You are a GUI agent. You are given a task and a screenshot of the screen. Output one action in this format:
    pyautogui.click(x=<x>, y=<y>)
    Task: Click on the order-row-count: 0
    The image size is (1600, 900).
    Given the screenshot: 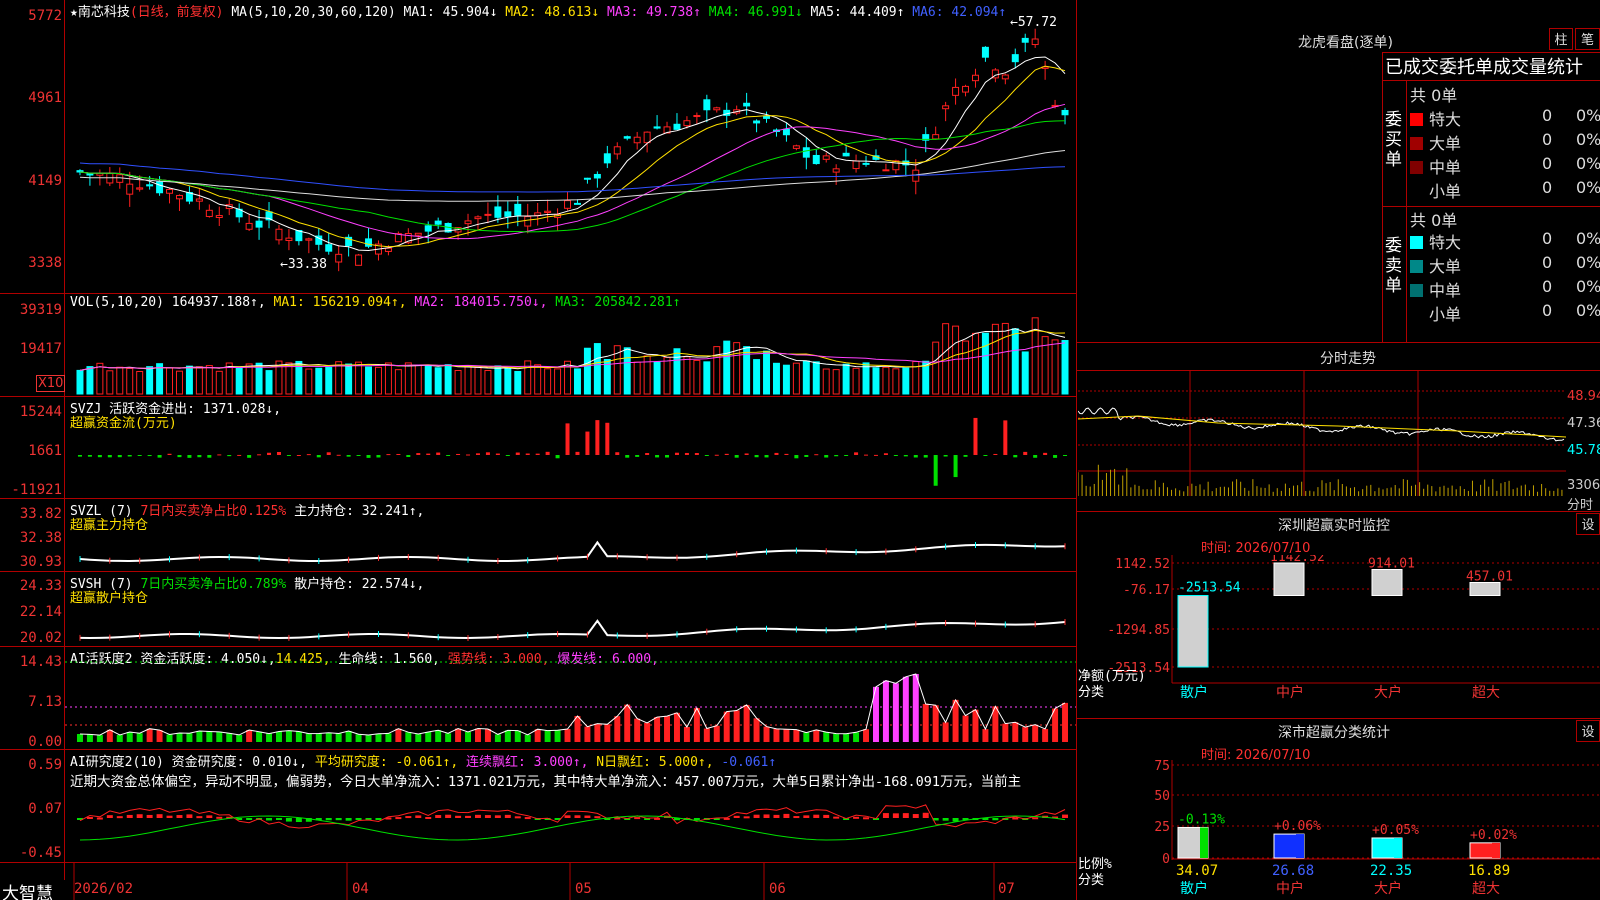 What is the action you would take?
    pyautogui.click(x=1547, y=115)
    